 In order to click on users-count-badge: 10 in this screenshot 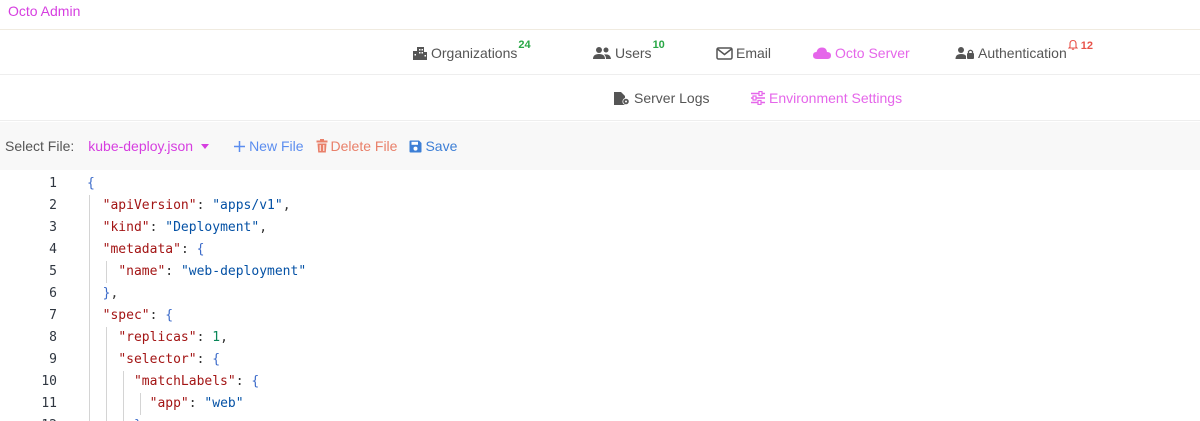, I will do `click(658, 45)`.